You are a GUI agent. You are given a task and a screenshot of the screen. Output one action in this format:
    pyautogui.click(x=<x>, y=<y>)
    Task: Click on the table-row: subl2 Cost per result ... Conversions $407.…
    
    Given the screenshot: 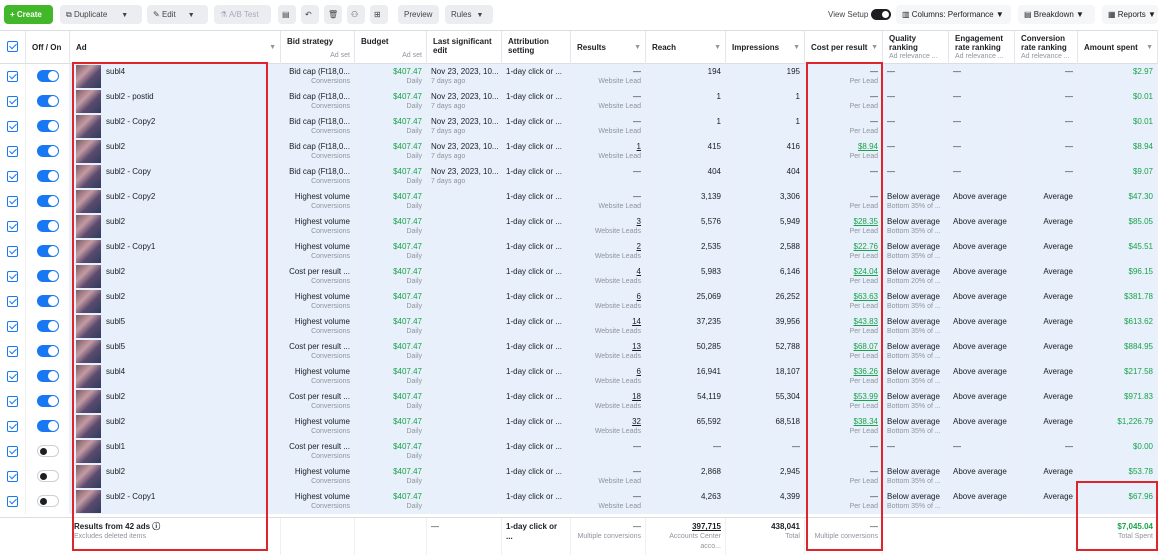 What is the action you would take?
    pyautogui.click(x=579, y=401)
    